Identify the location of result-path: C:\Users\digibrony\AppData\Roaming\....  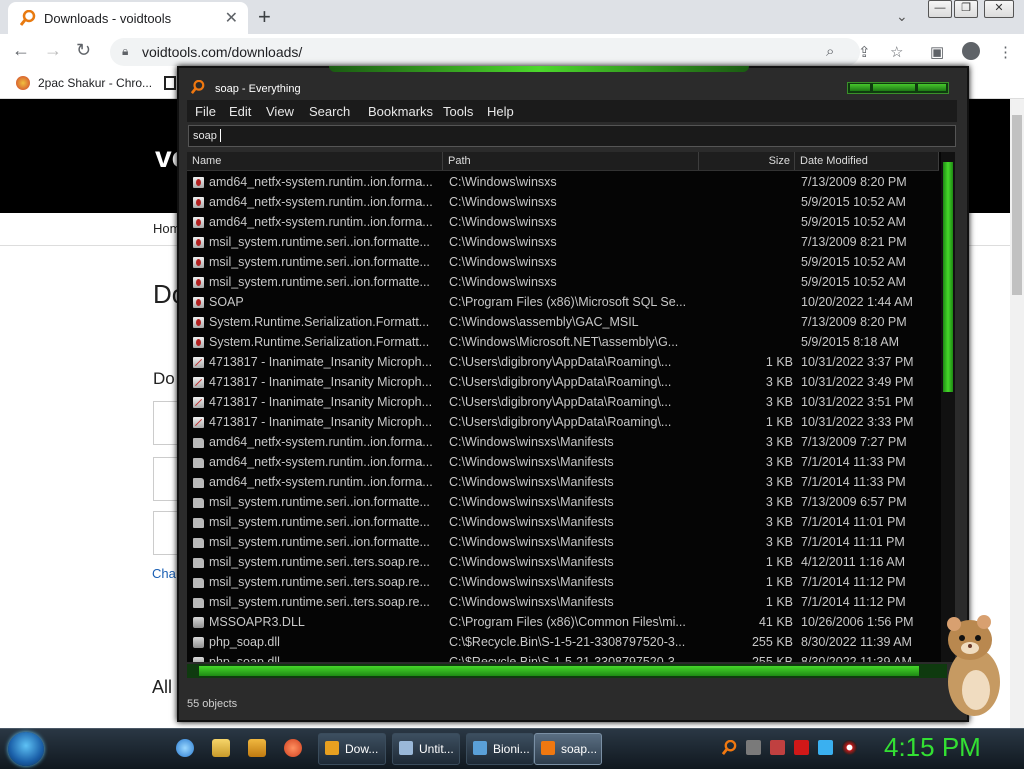
(560, 362).